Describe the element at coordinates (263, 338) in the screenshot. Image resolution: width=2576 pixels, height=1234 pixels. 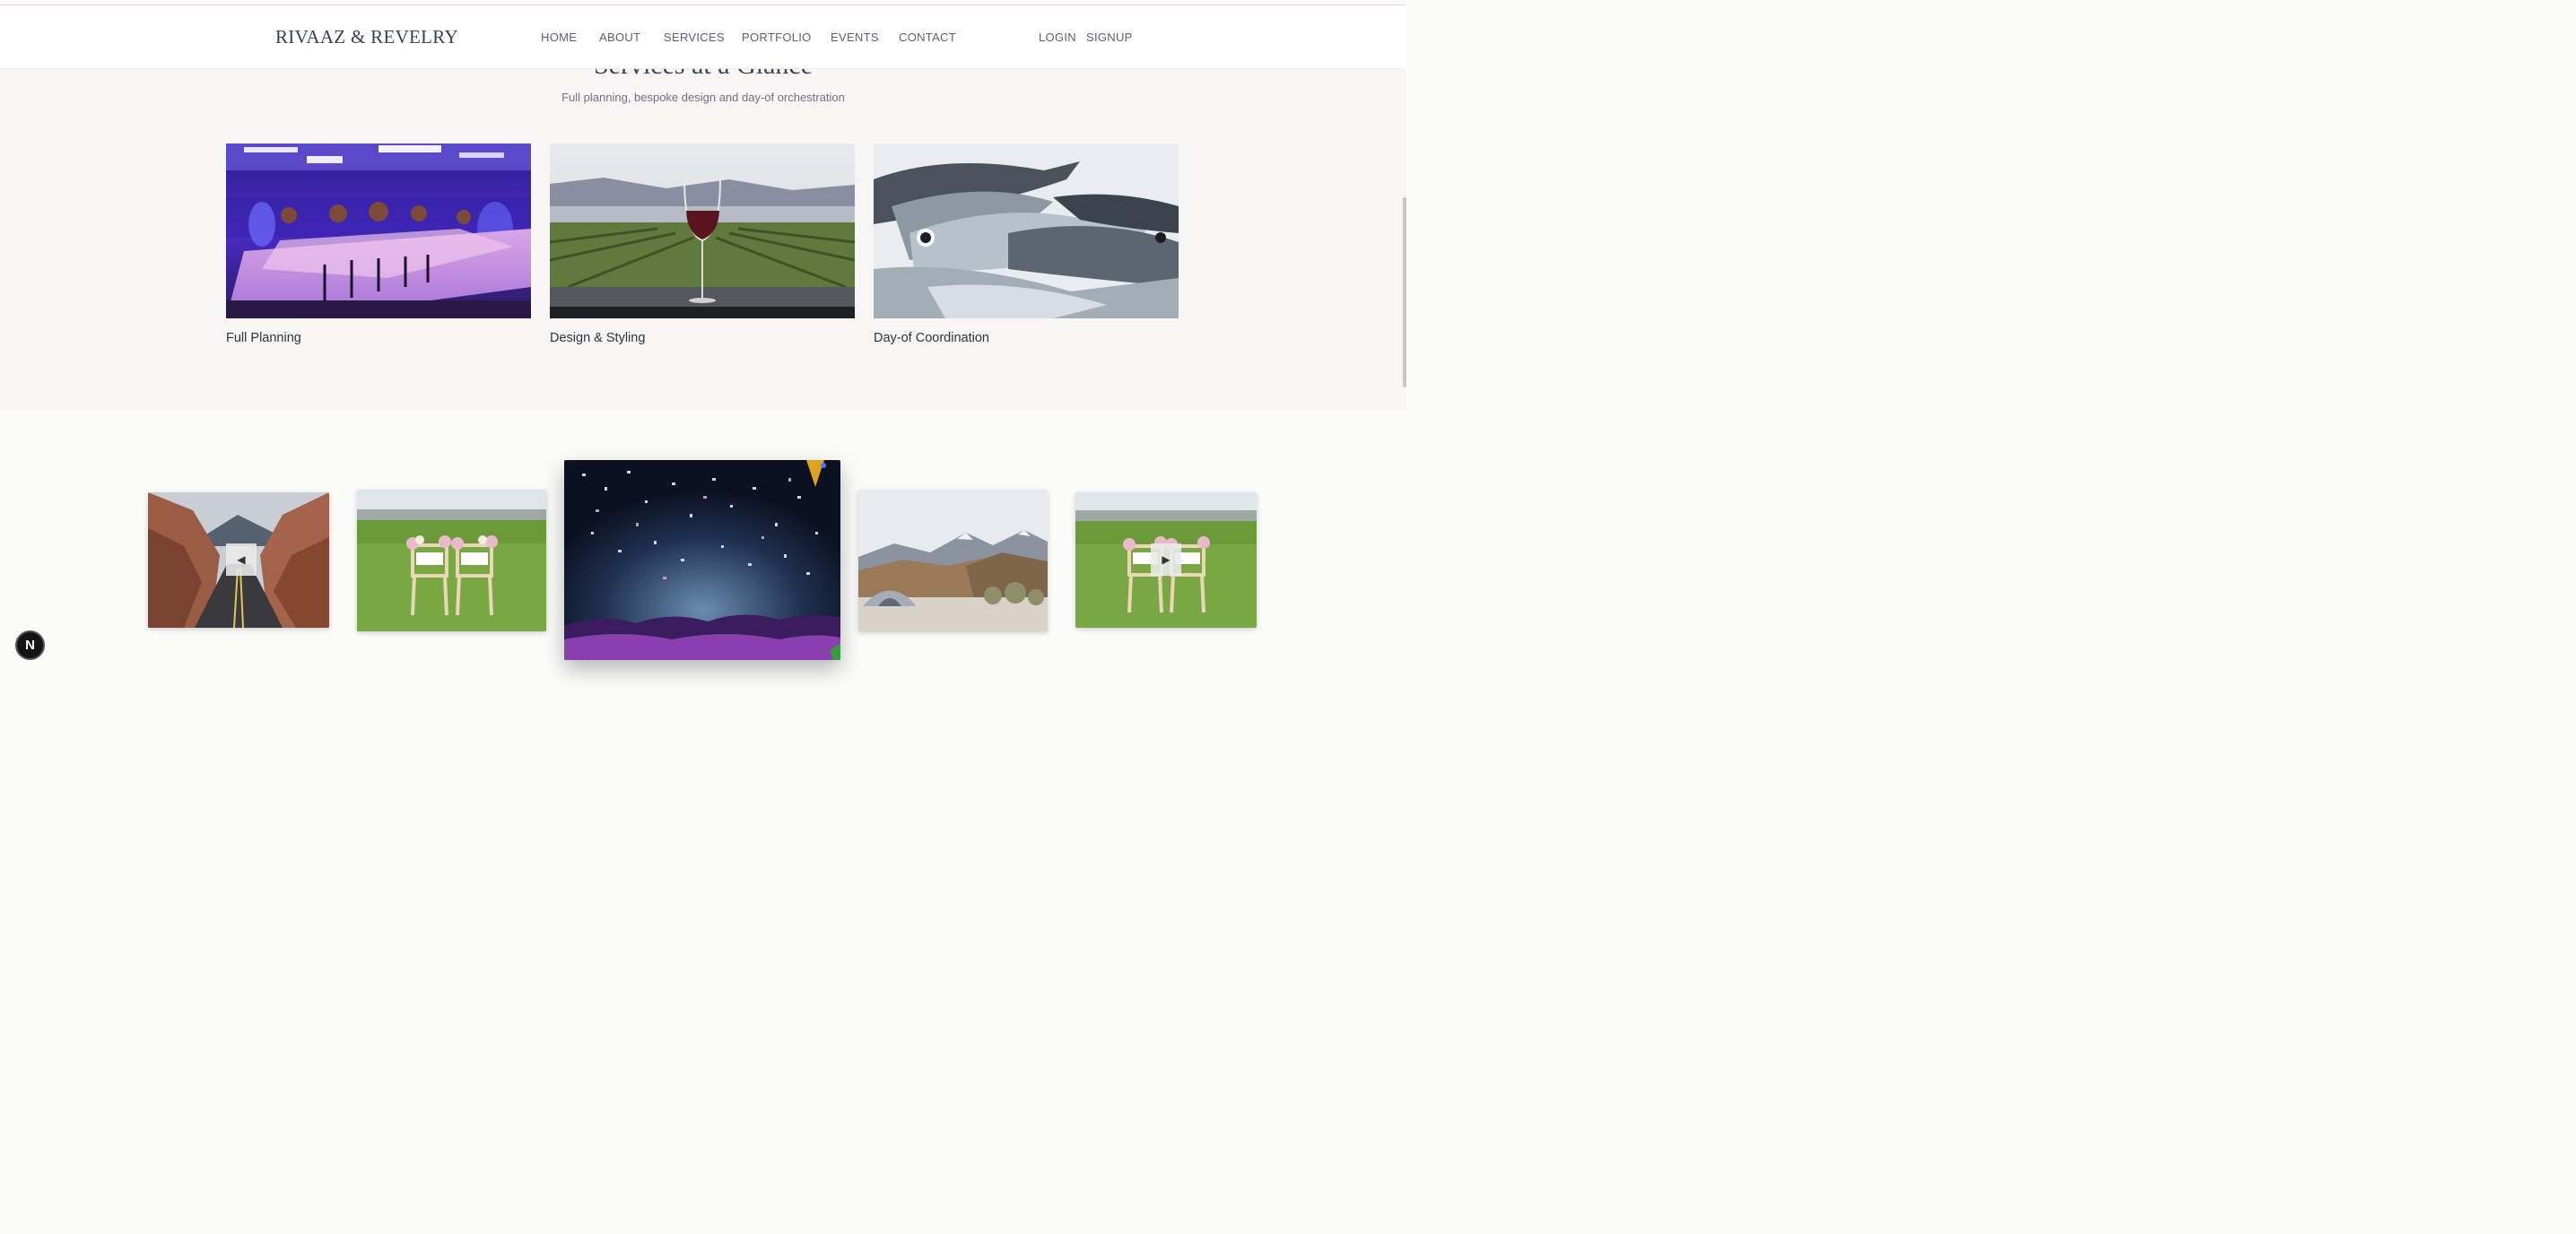
I see `service-card-label: Full Planning` at that location.